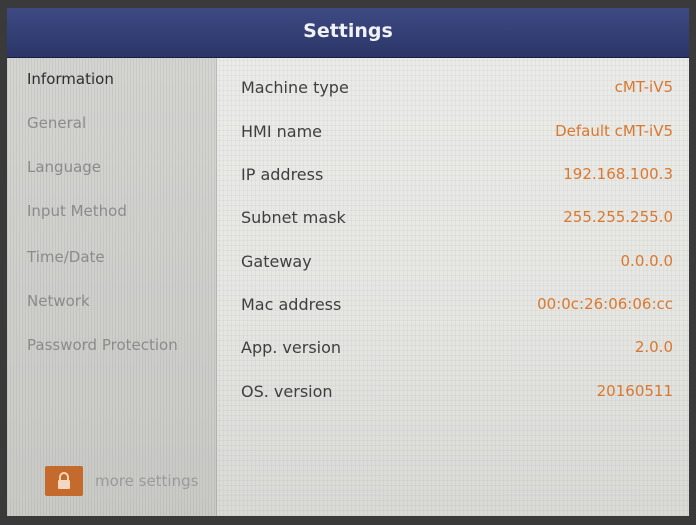 The width and height of the screenshot is (696, 525). What do you see at coordinates (66, 257) in the screenshot?
I see `sidebar-item-time-date: Time/Date` at bounding box center [66, 257].